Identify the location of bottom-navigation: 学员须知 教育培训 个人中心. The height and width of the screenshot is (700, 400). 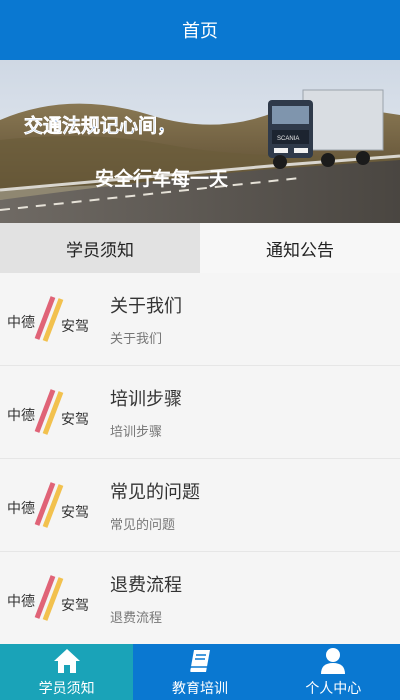
(200, 672).